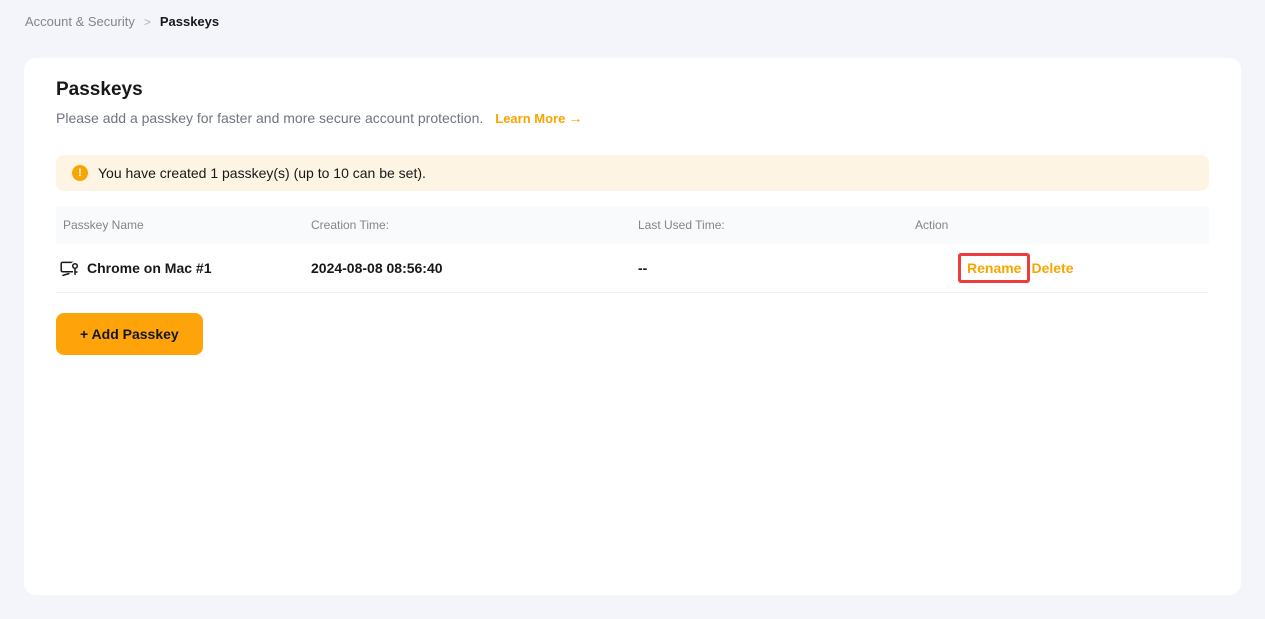 This screenshot has height=619, width=1265. I want to click on last-used-time-value: --, so click(643, 268).